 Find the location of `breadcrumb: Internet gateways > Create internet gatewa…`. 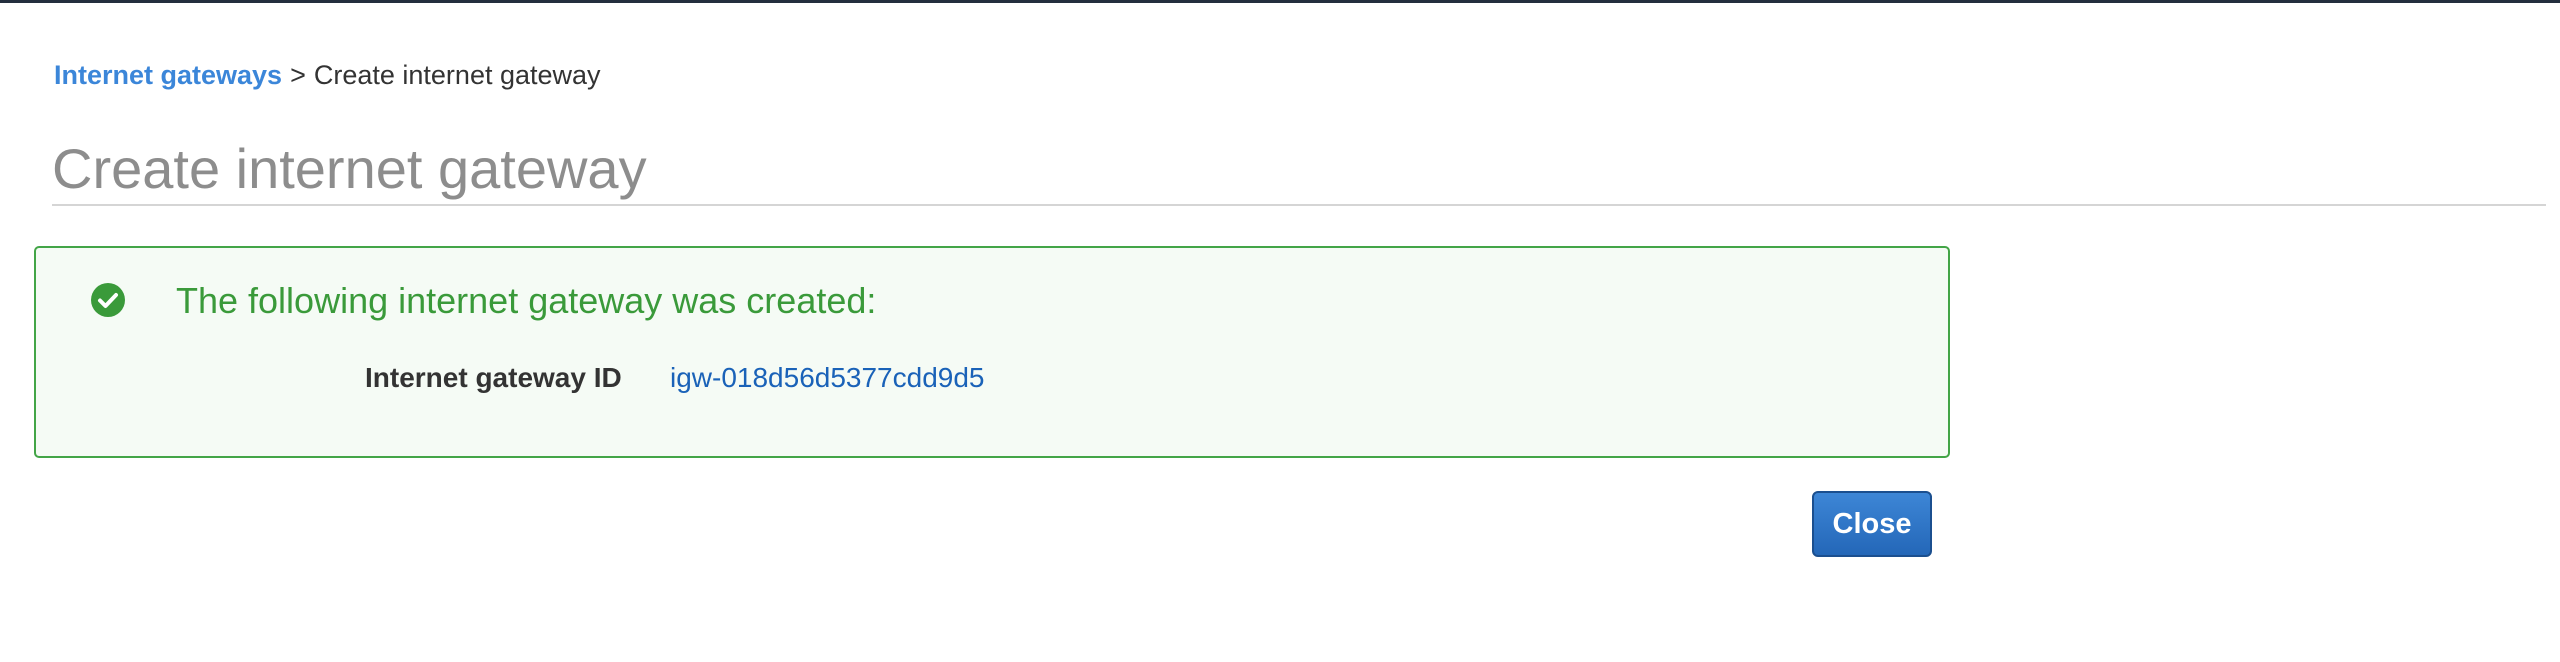

breadcrumb: Internet gateways > Create internet gatewa… is located at coordinates (327, 75).